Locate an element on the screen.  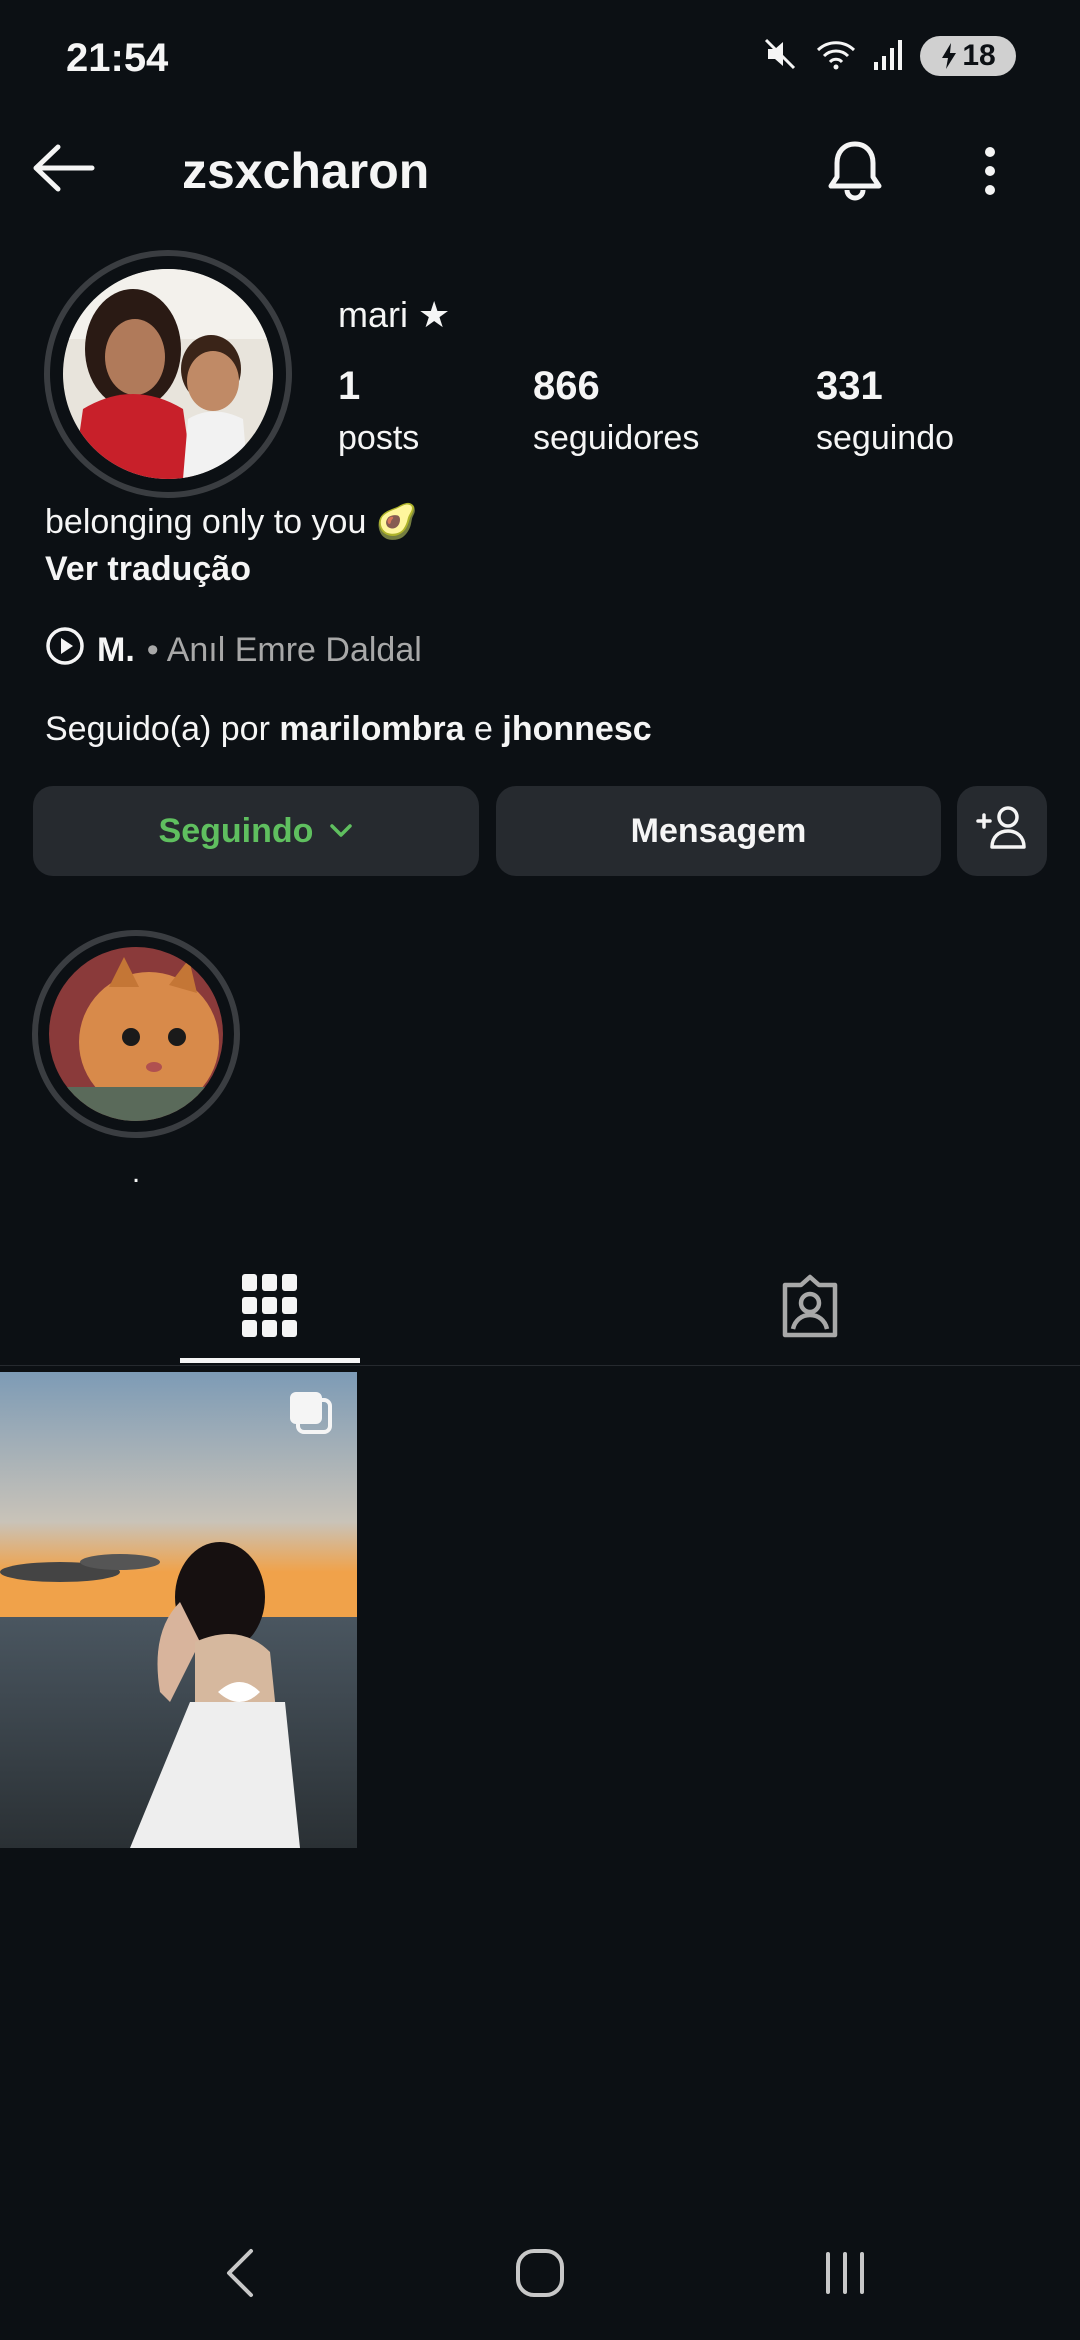
profile-avatar is located at coordinates (168, 374).